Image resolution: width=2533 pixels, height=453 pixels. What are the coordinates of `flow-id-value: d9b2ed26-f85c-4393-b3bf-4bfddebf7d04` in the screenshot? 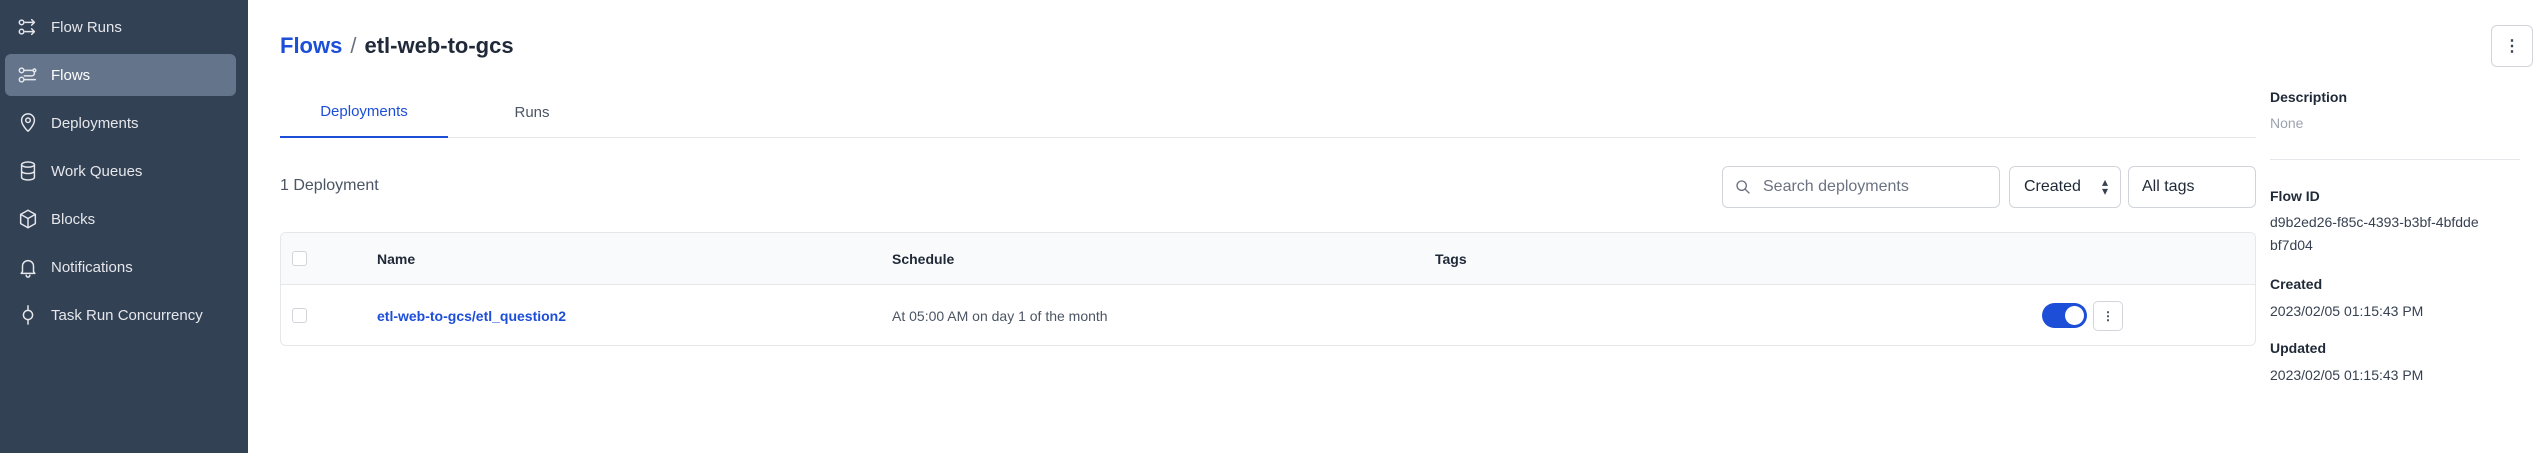 It's located at (2374, 233).